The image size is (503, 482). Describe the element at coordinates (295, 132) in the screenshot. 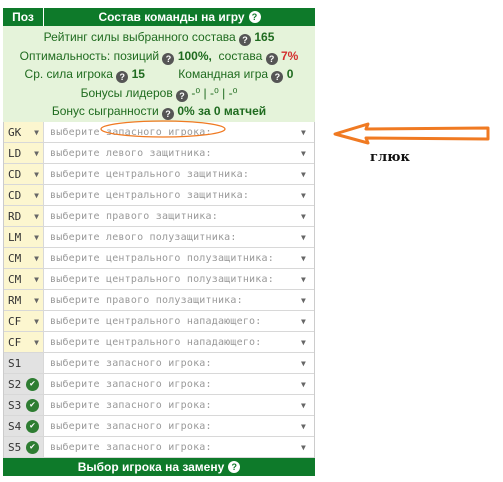

I see `annotation-overlay` at that location.